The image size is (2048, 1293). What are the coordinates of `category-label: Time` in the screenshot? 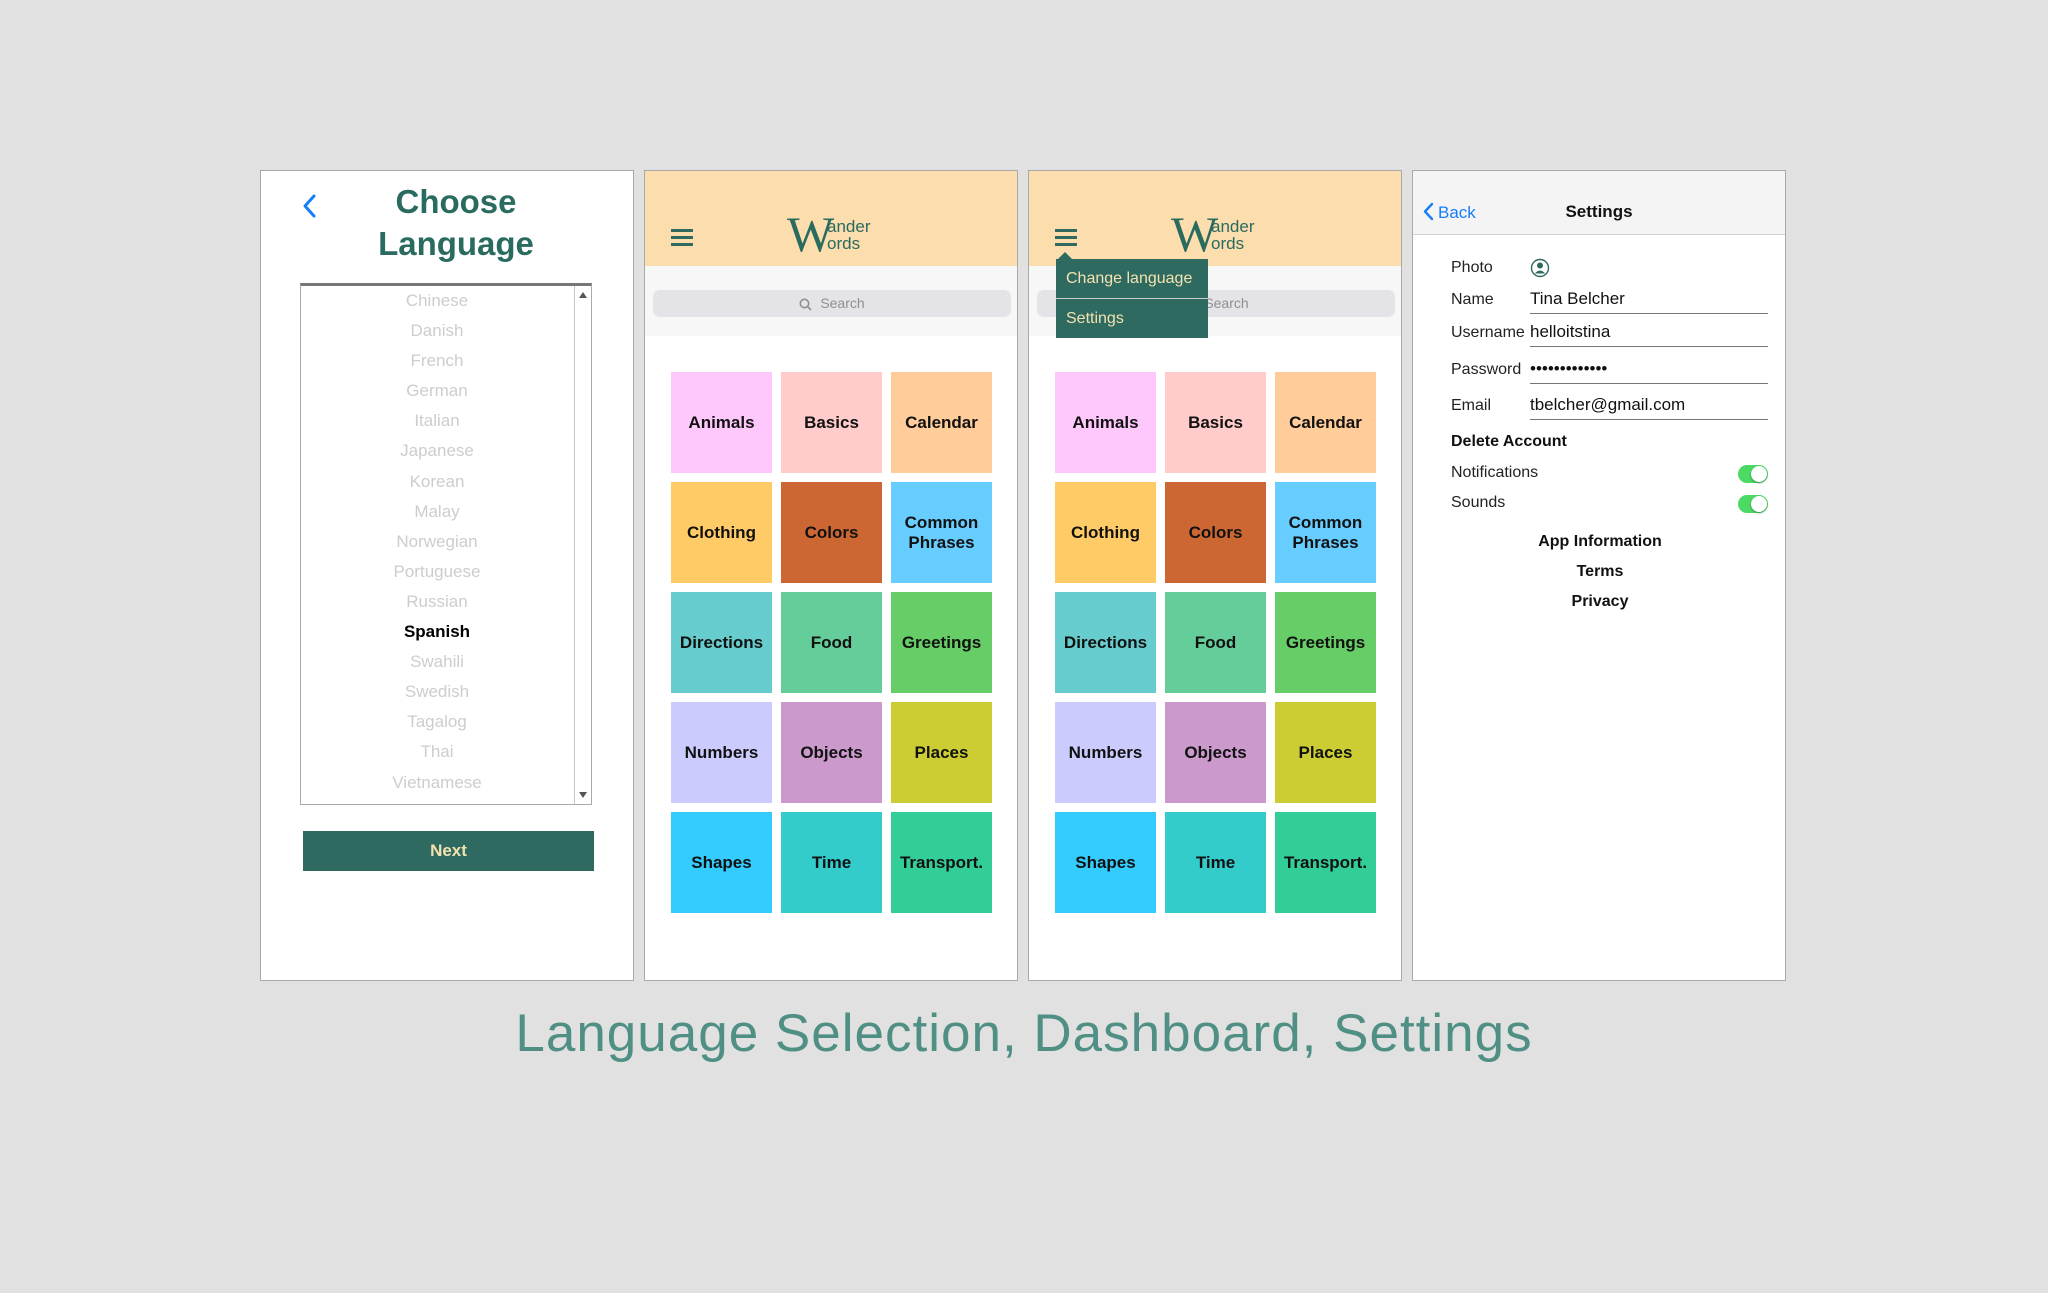 It's located at (1215, 862).